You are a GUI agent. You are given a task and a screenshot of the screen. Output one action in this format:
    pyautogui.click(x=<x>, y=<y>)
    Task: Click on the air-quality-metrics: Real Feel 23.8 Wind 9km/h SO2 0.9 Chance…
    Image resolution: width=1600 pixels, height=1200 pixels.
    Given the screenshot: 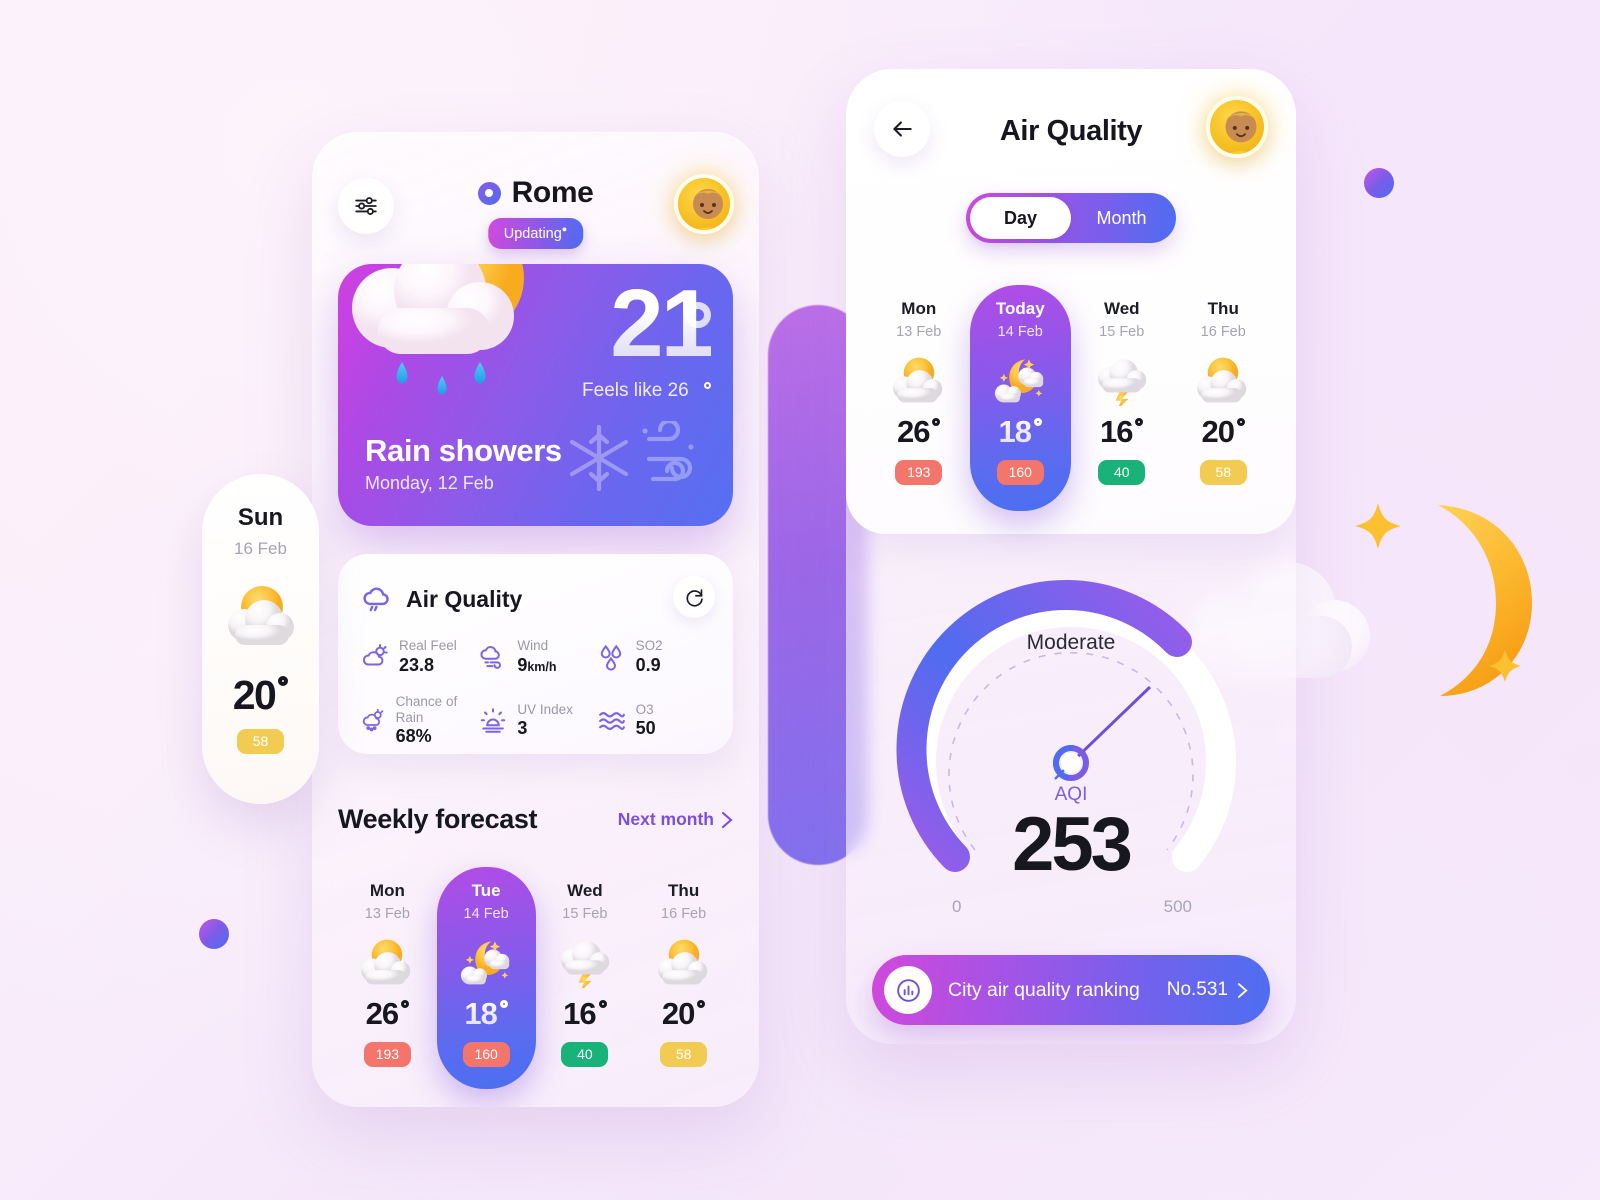 What is the action you would take?
    pyautogui.click(x=535, y=682)
    